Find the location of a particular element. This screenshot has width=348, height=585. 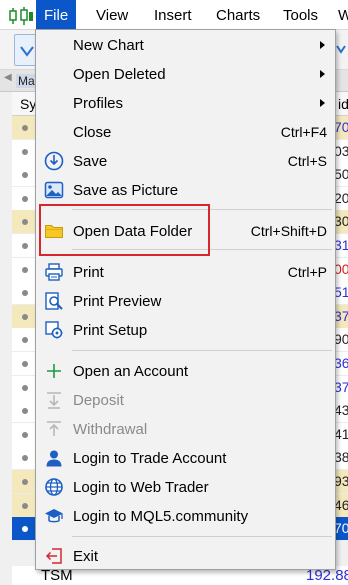

collapse-arrow-icon: ◀ is located at coordinates (8, 77).